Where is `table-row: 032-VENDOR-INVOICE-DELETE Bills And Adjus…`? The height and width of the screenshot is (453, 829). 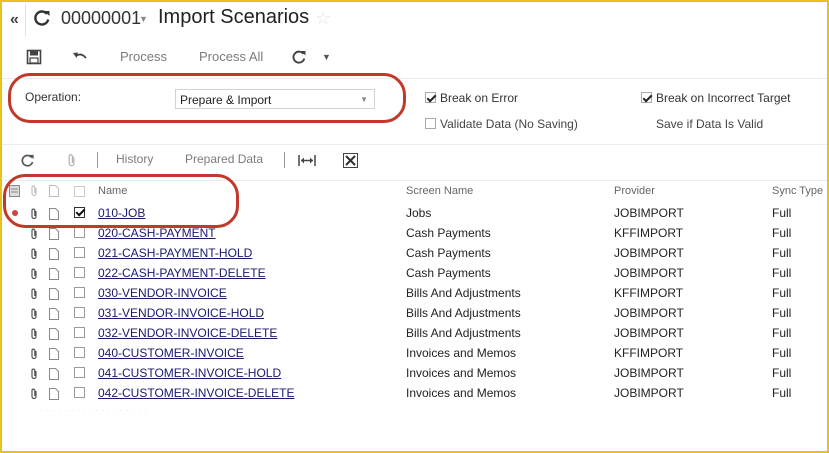
table-row: 032-VENDOR-INVOICE-DELETE Bills And Adjus… is located at coordinates (414, 333).